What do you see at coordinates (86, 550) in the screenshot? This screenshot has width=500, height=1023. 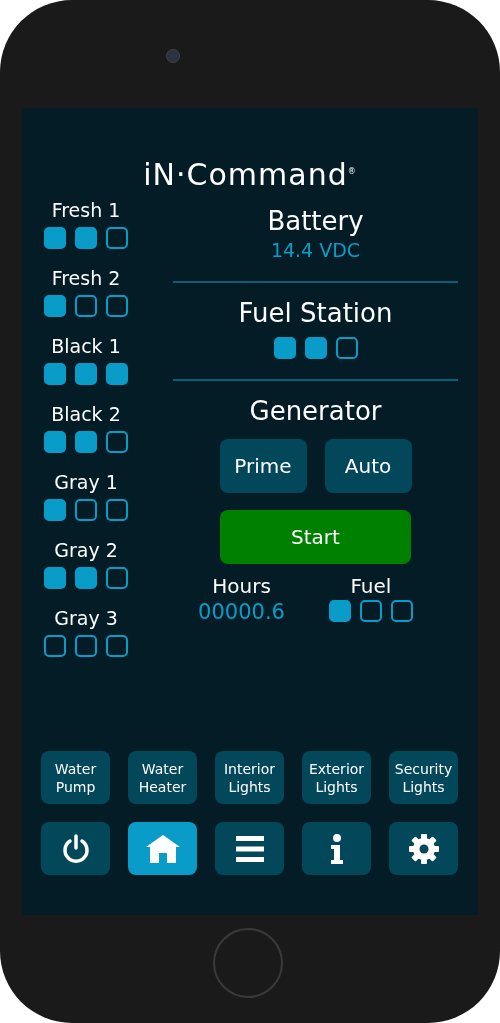 I see `tank-label: Gray 2` at bounding box center [86, 550].